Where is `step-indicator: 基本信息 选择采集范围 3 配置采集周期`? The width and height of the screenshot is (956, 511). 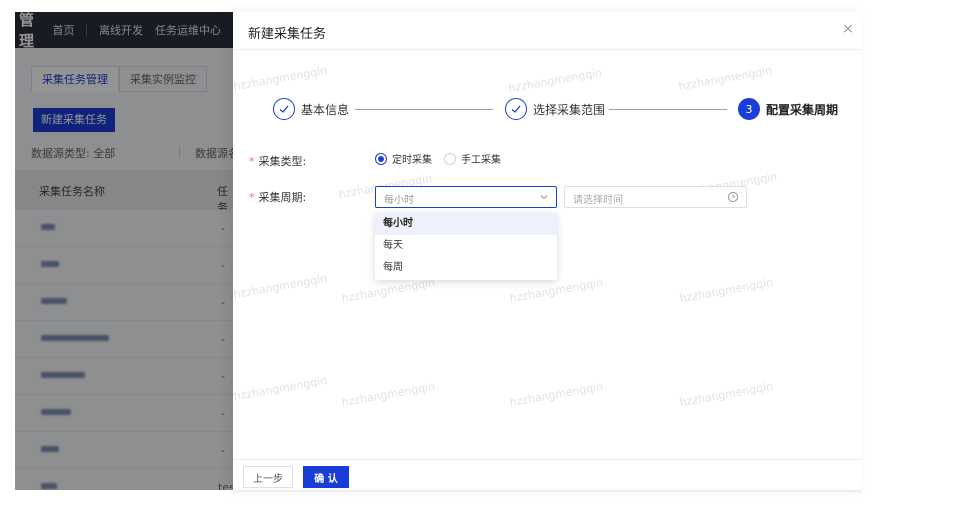
step-indicator: 基本信息 选择采集范围 3 配置采集周期 is located at coordinates (555, 111).